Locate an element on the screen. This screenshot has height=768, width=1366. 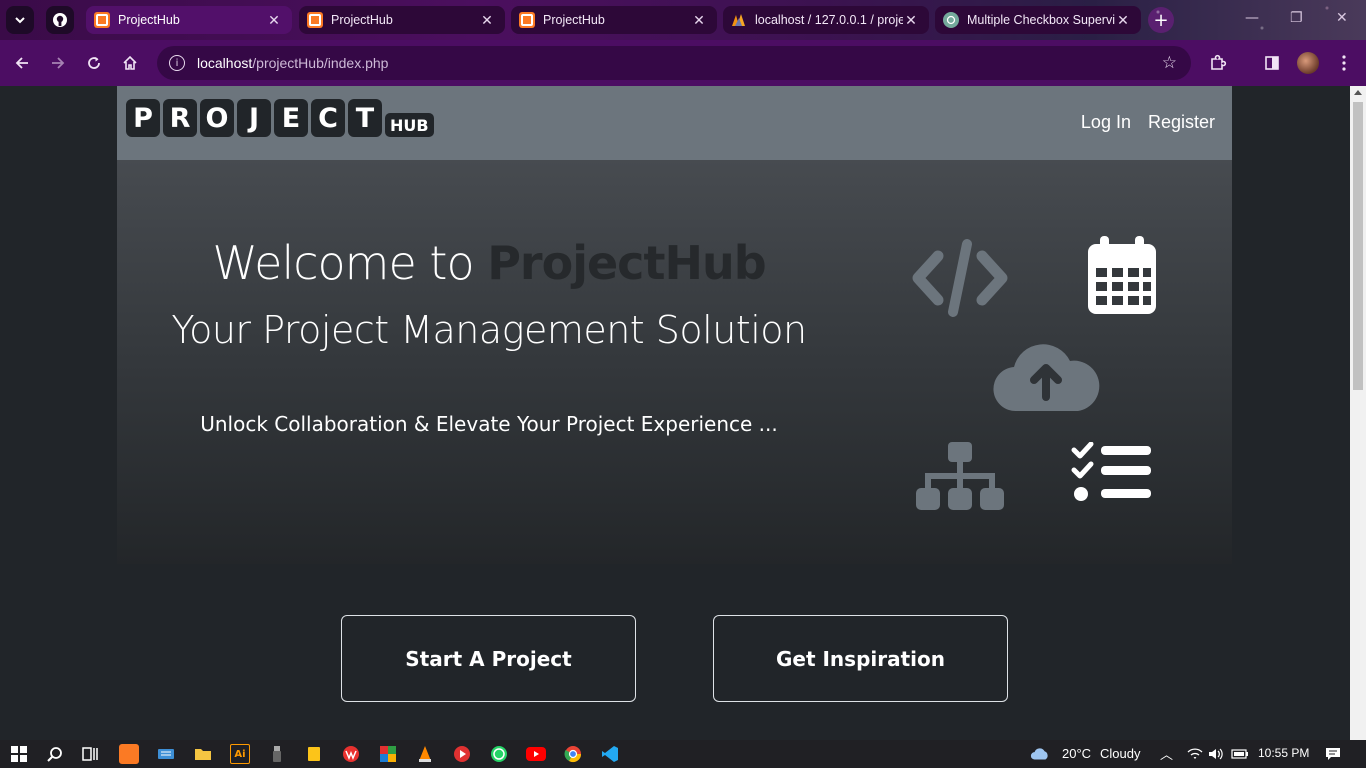
back-button is located at coordinates (22, 63).